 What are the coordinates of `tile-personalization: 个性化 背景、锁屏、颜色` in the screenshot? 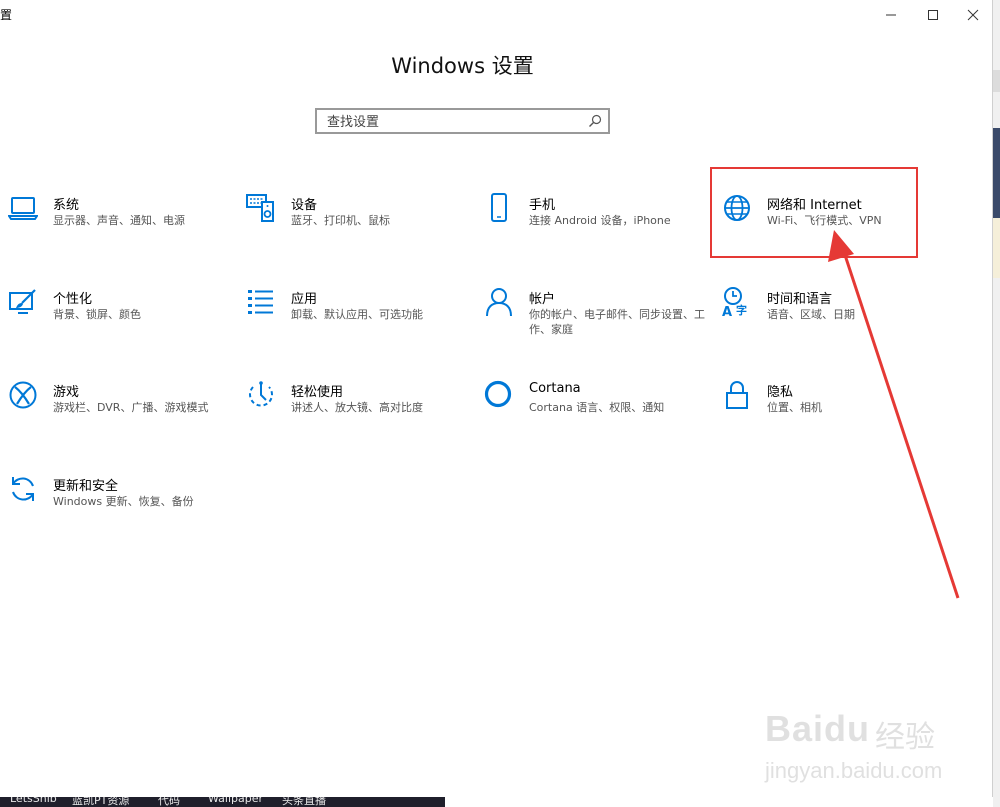 It's located at (123, 322).